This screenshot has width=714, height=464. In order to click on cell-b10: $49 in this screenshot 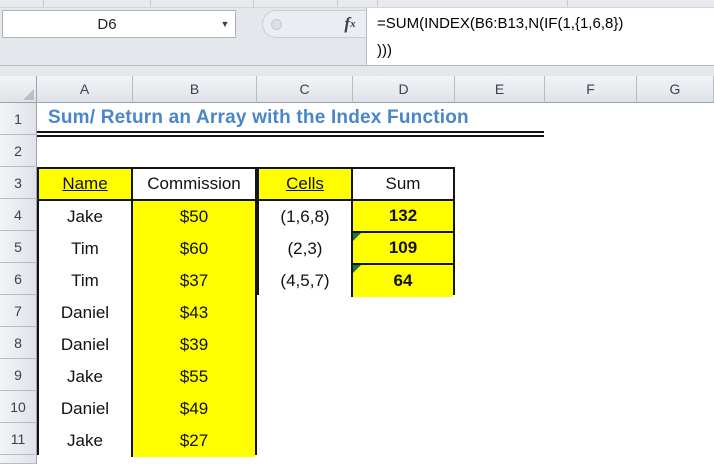, I will do `click(194, 409)`.